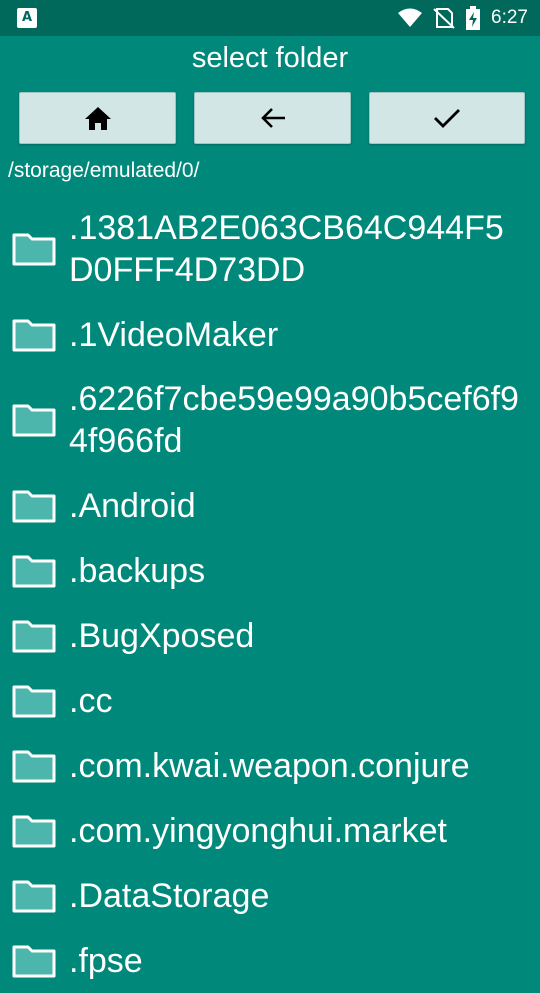 The height and width of the screenshot is (993, 540). I want to click on folder-list-item: .1VideoMaker, so click(270, 334).